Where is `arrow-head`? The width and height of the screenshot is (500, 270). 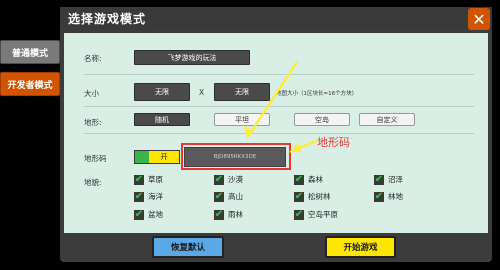 arrow-head is located at coordinates (295, 147).